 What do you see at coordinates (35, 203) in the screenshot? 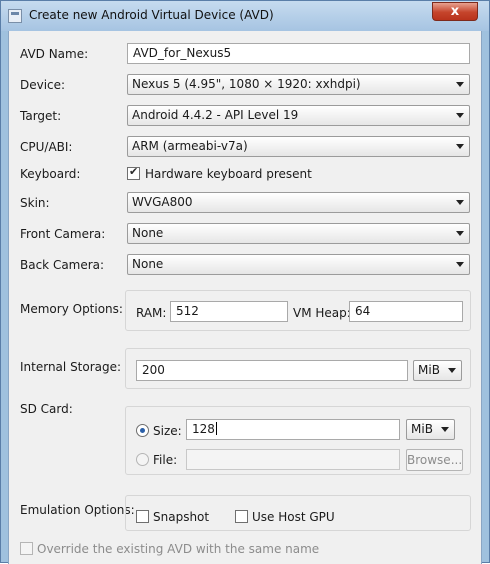
I see `skin-label: Skin:` at bounding box center [35, 203].